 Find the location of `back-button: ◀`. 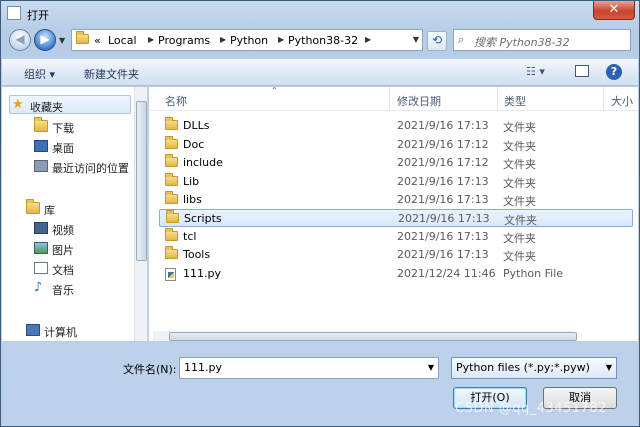

back-button: ◀ is located at coordinates (20, 40).